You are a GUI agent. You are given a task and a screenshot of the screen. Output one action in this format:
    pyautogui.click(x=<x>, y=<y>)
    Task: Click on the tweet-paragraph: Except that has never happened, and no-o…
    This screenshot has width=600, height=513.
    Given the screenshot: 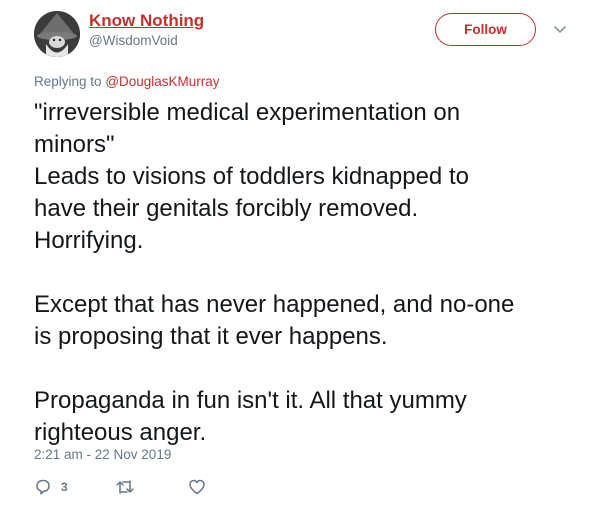 What is the action you would take?
    pyautogui.click(x=312, y=321)
    